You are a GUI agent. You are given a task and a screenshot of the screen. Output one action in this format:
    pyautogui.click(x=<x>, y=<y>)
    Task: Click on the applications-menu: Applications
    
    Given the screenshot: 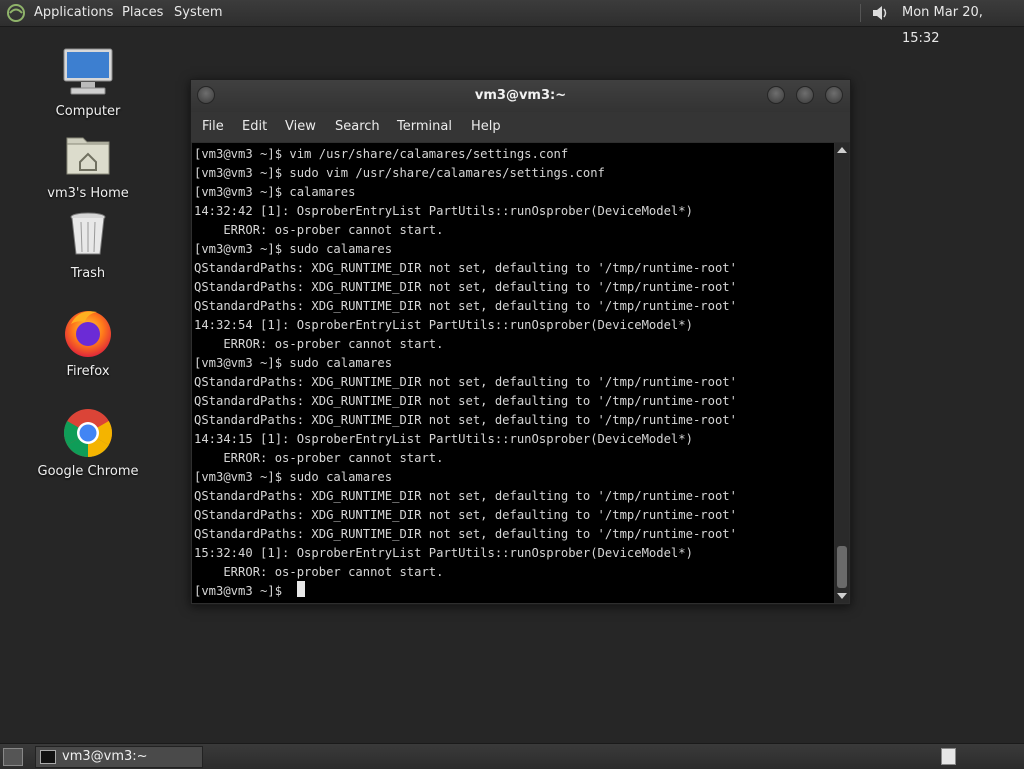 What is the action you would take?
    pyautogui.click(x=73, y=13)
    